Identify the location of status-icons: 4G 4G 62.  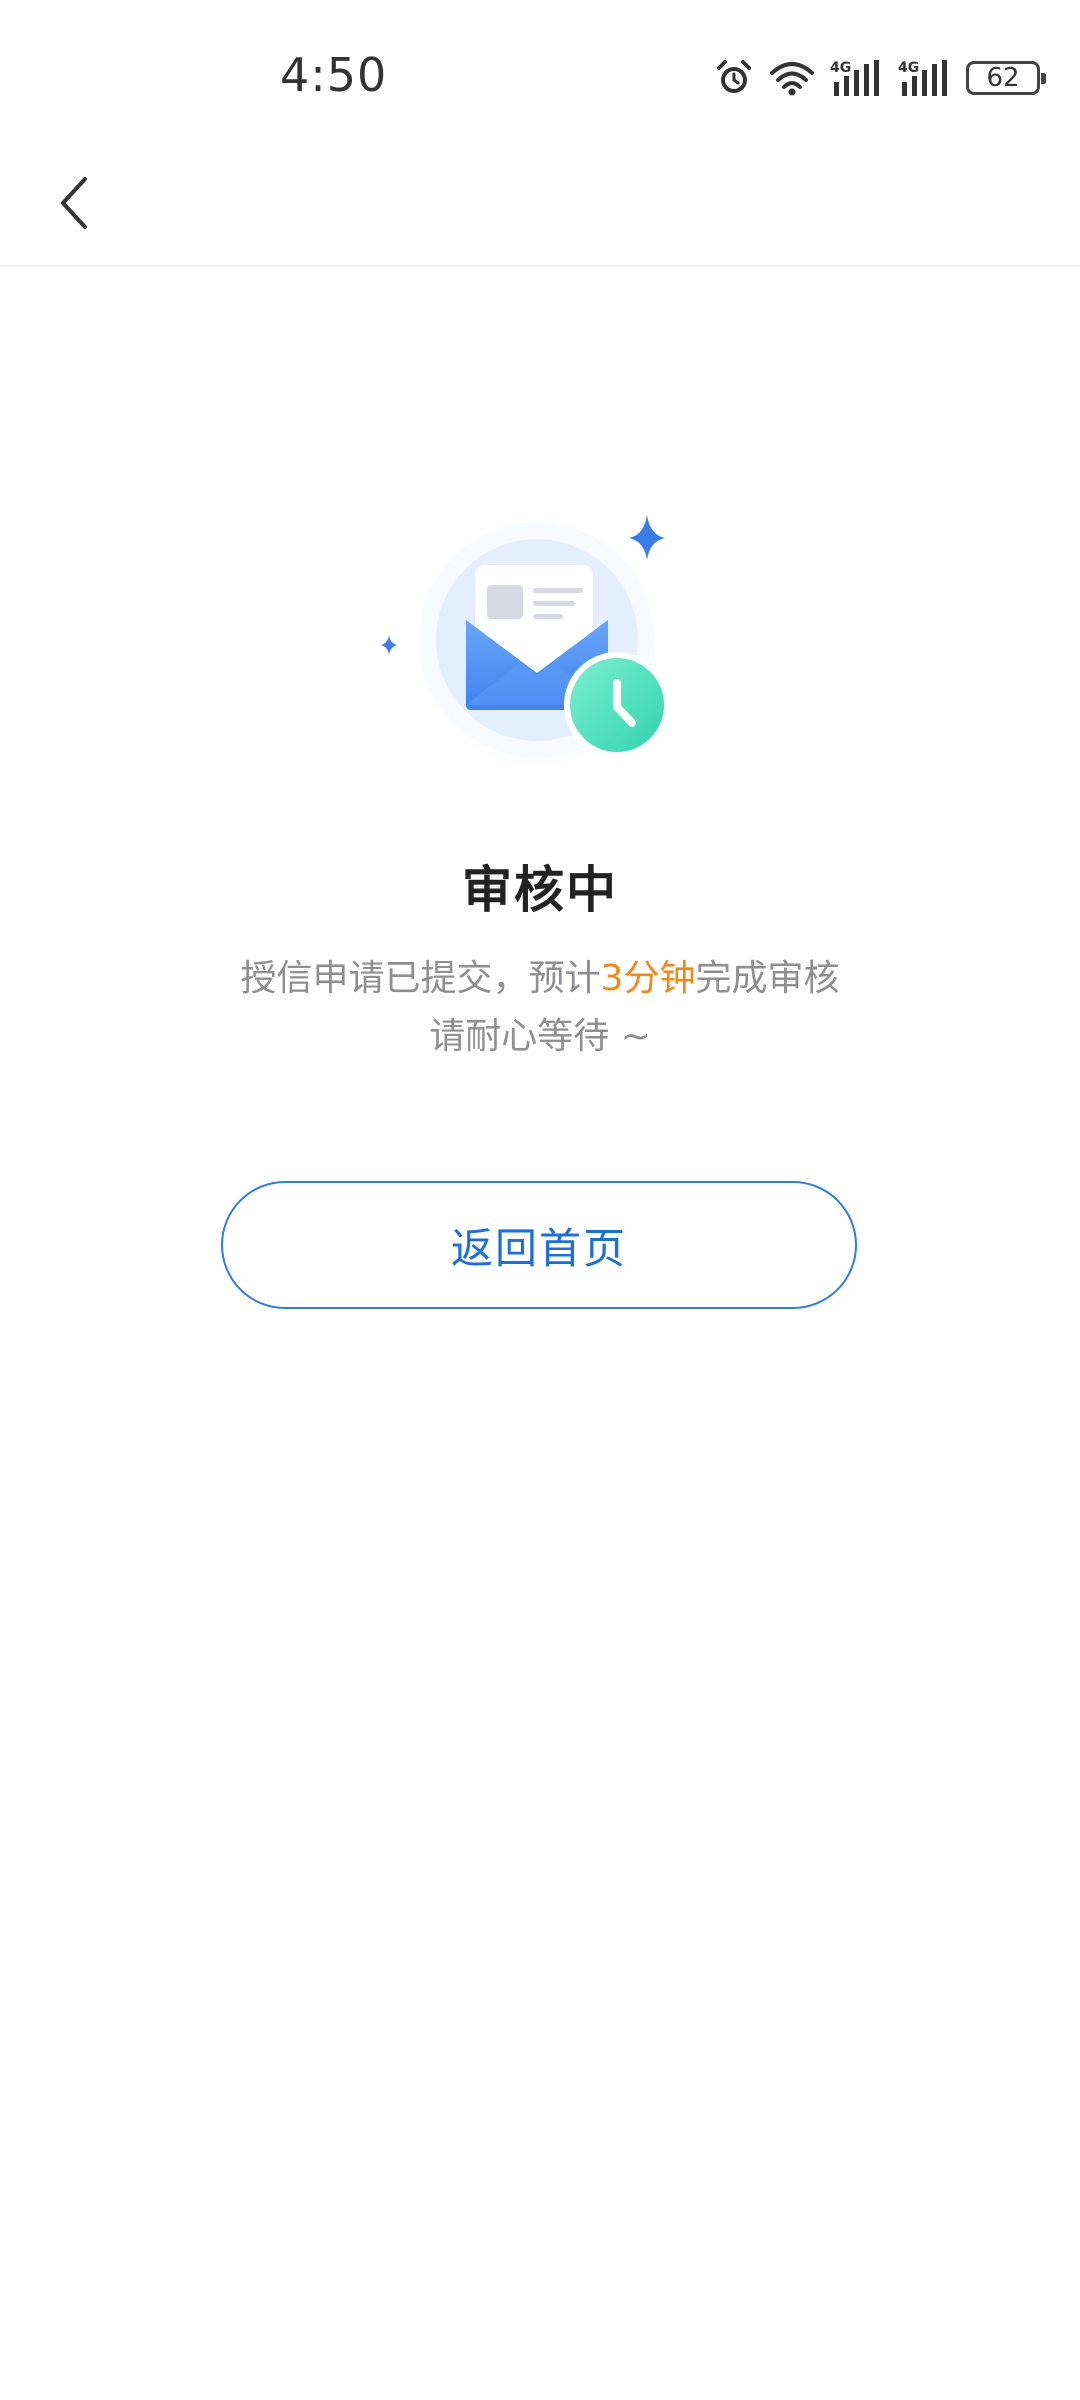
(880, 78).